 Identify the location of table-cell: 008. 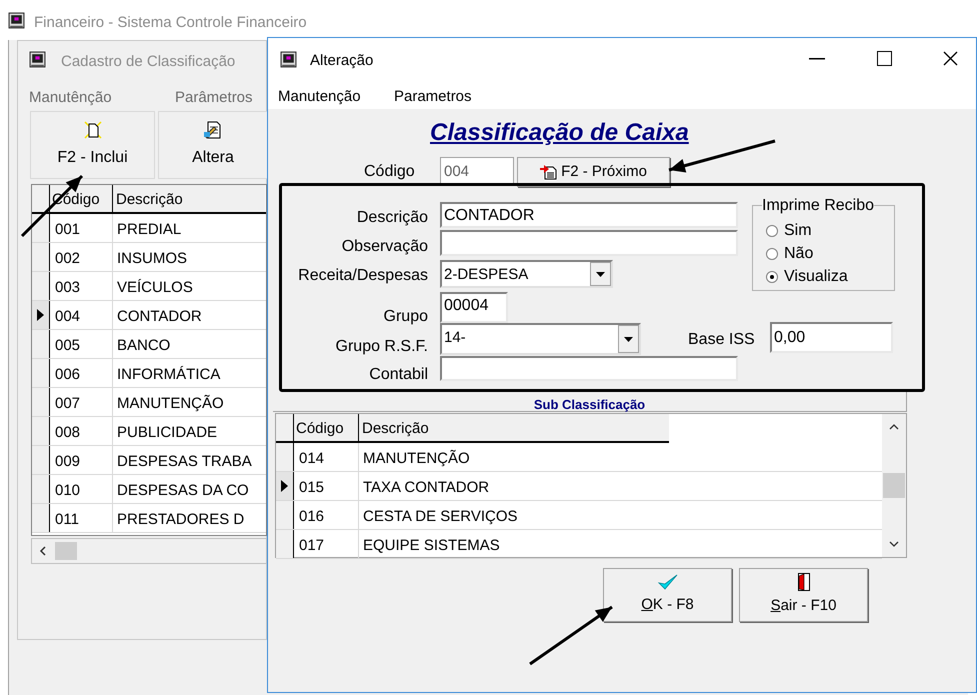
(81, 431).